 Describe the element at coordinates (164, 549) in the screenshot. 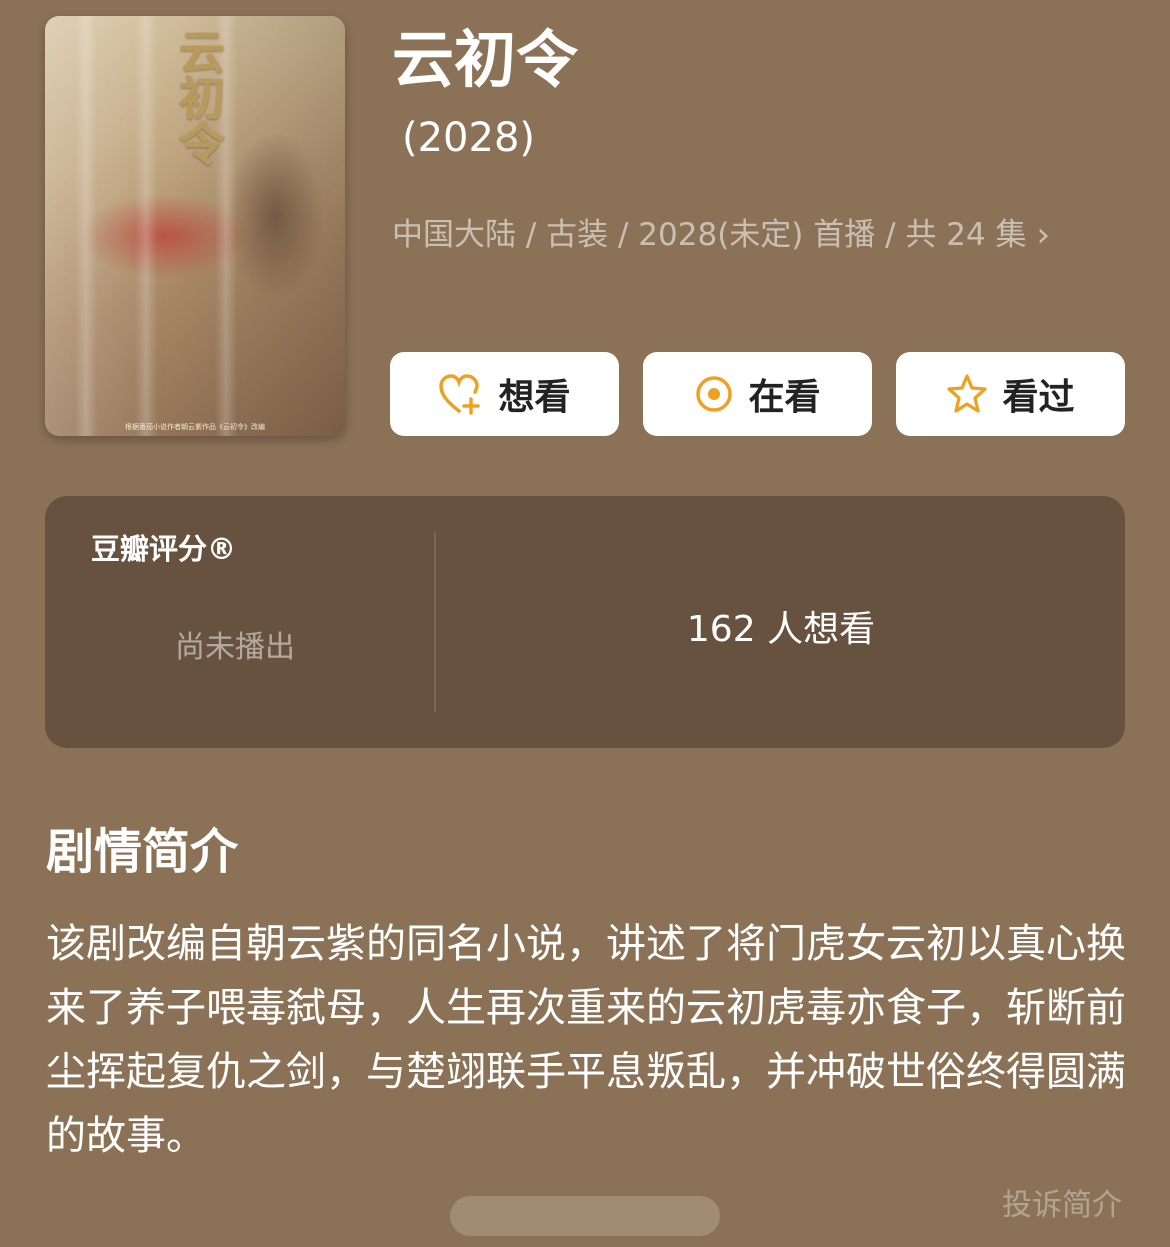

I see `rating-label: 豆瓣评分®` at that location.